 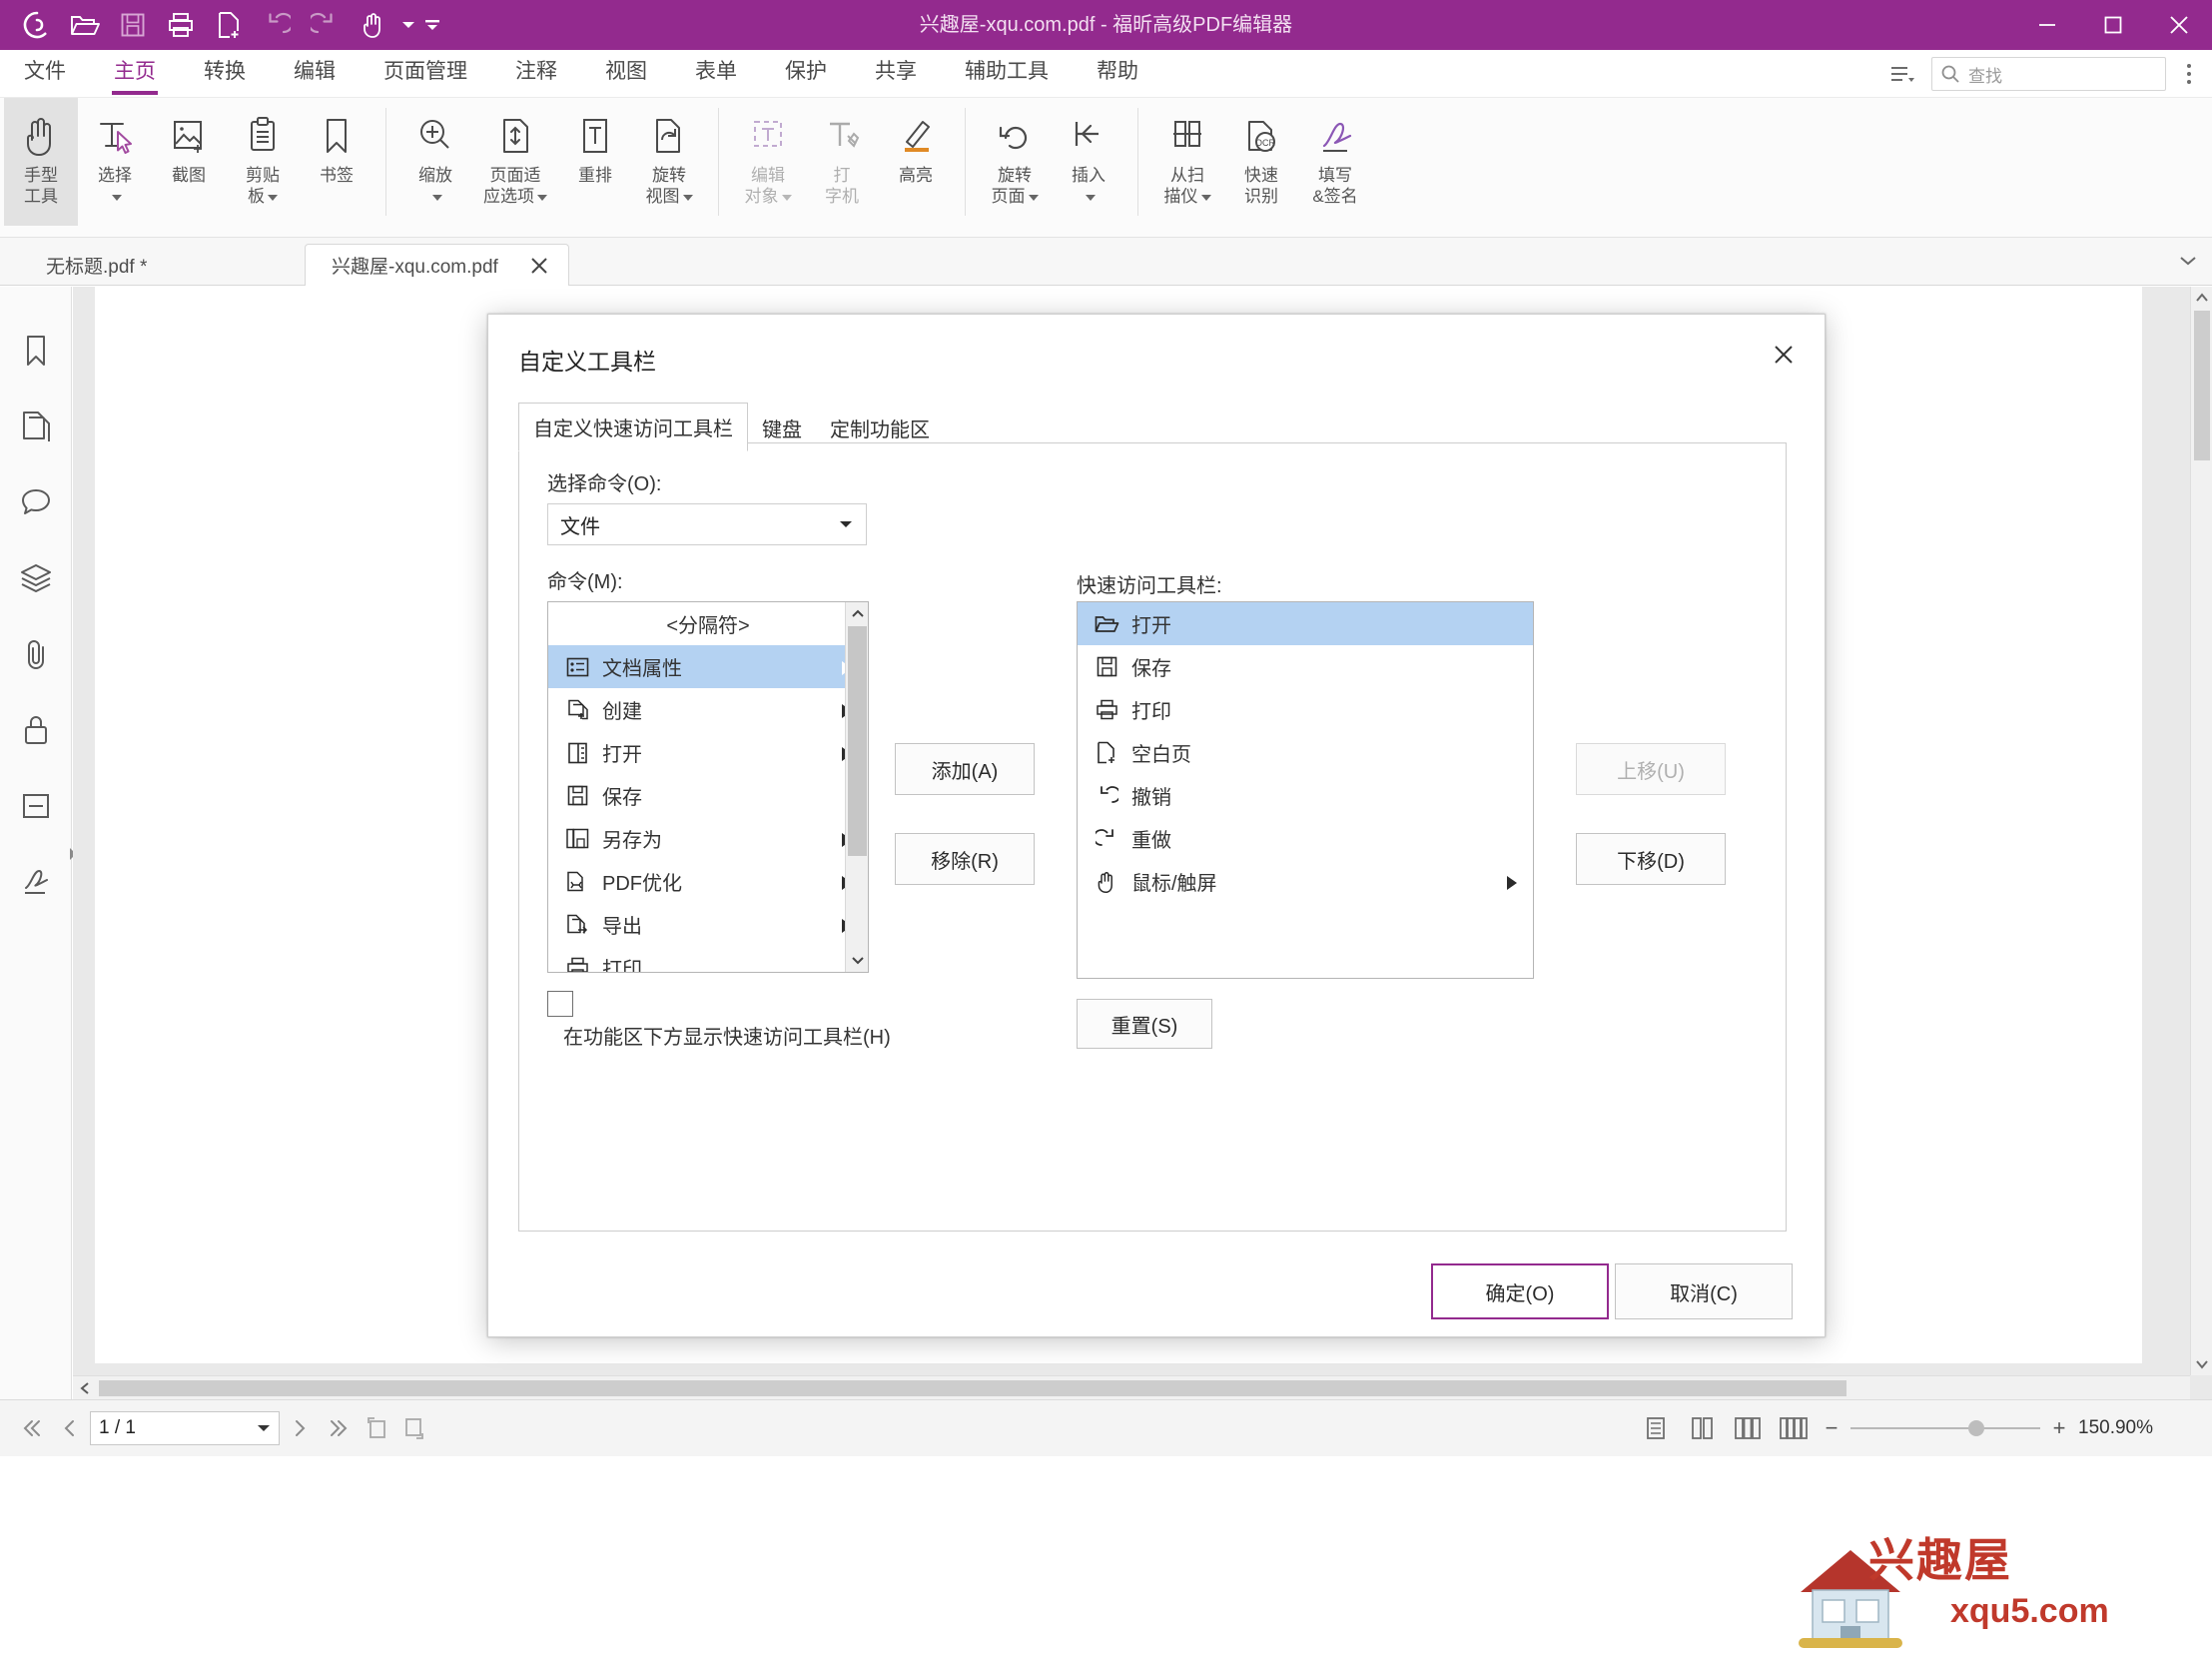 What do you see at coordinates (36, 654) in the screenshot?
I see `attachments-panel-icon` at bounding box center [36, 654].